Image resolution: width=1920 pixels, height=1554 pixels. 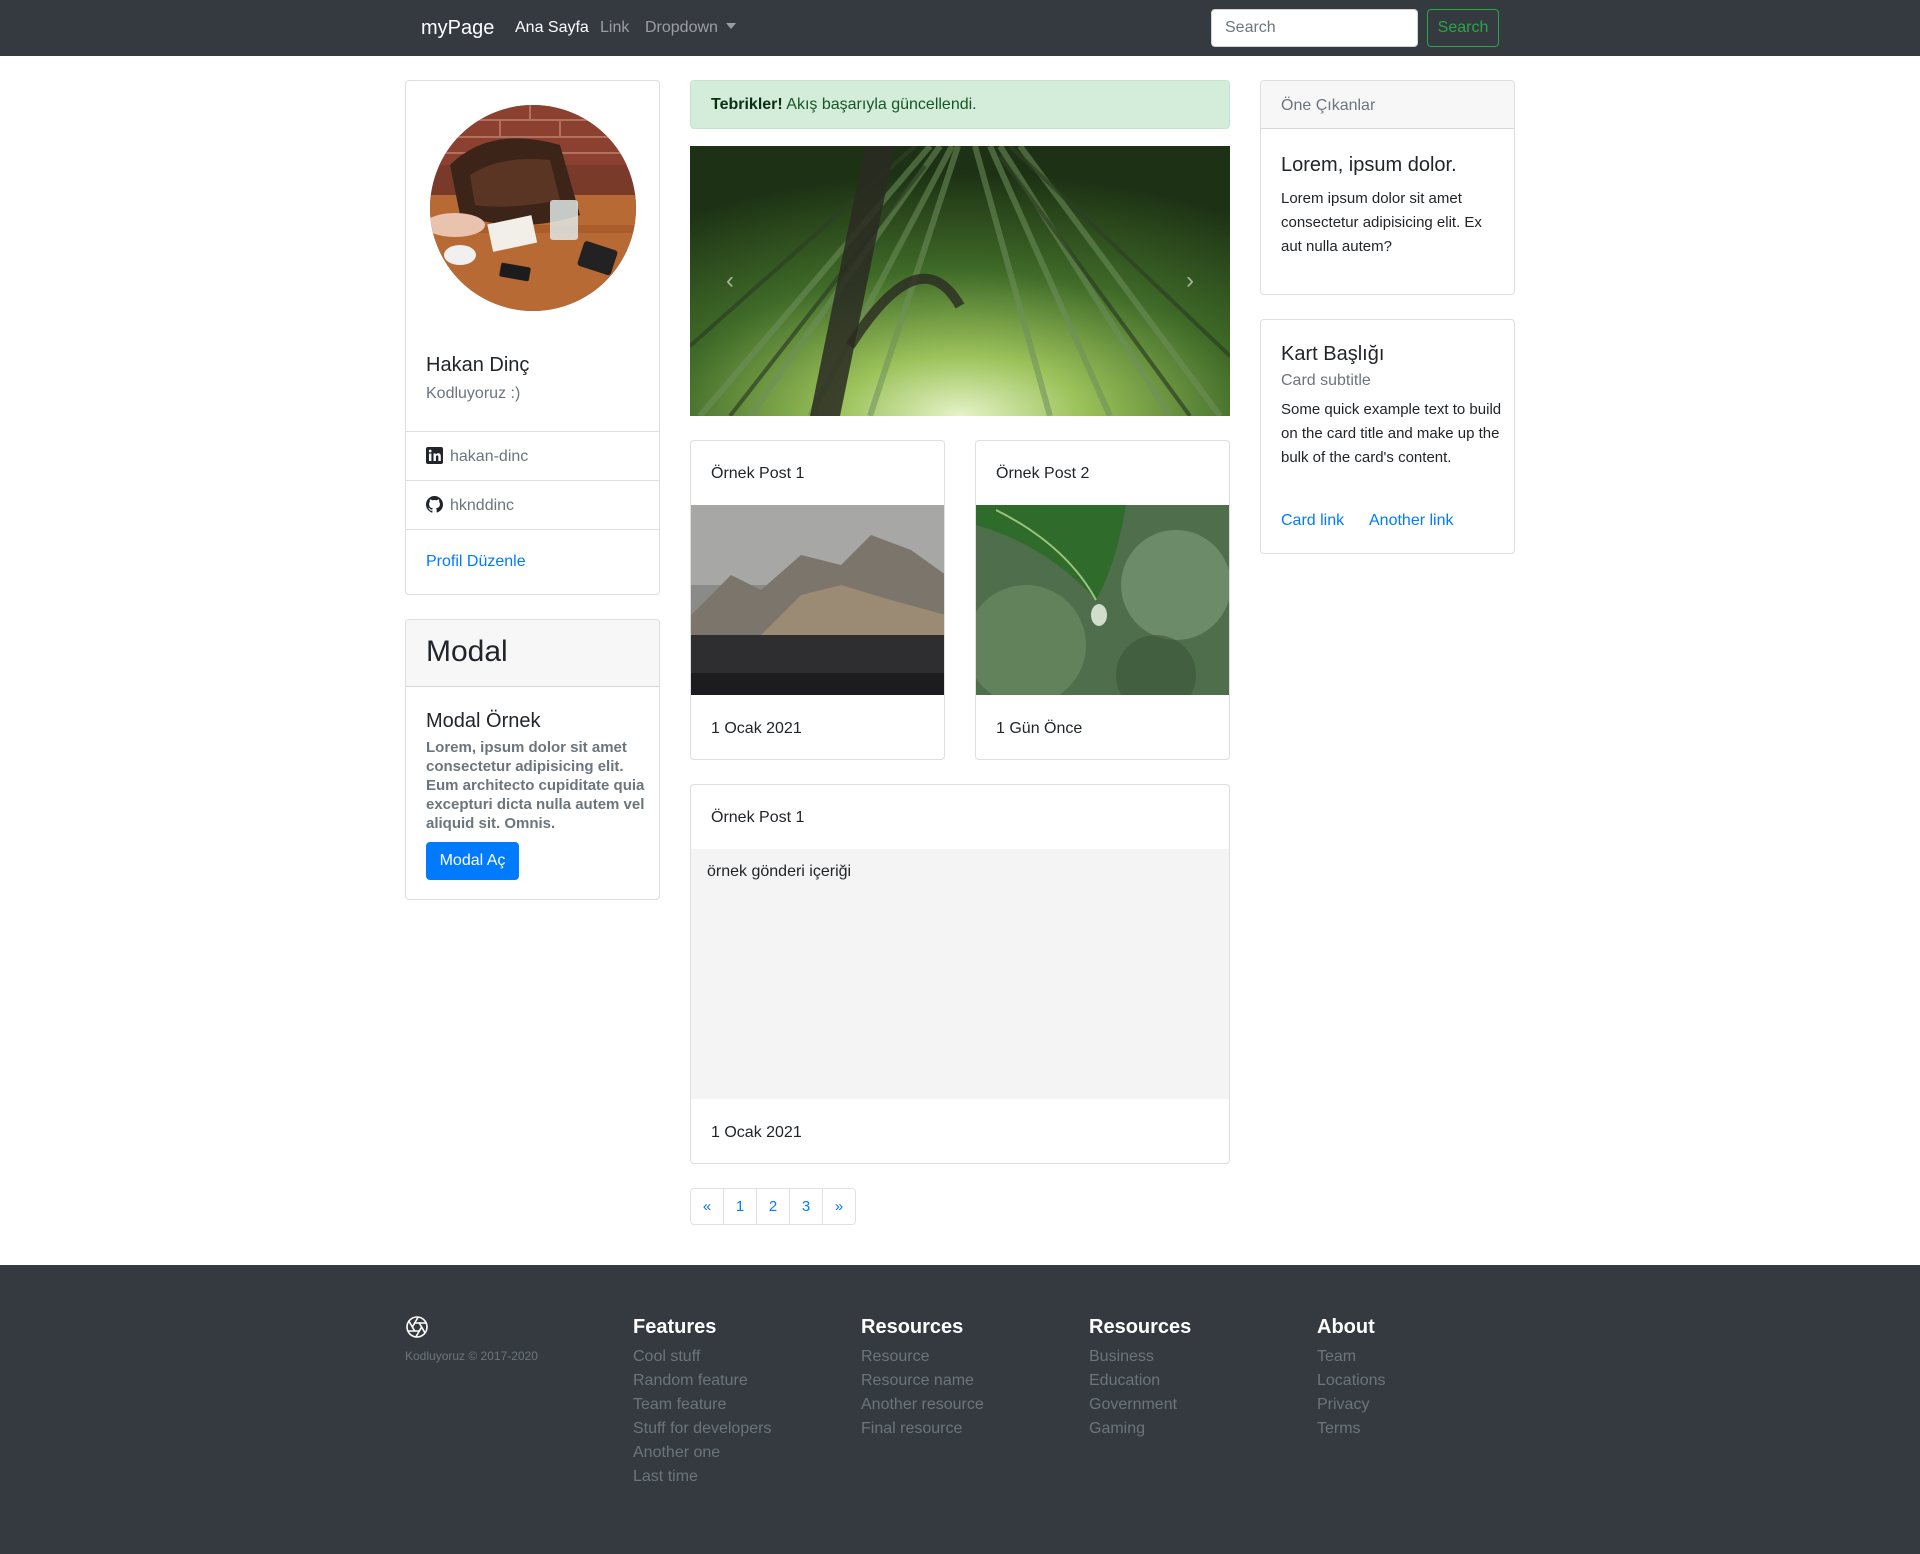 What do you see at coordinates (881, 104) in the screenshot?
I see `alert-text: Akış başarıyla güncellendi.` at bounding box center [881, 104].